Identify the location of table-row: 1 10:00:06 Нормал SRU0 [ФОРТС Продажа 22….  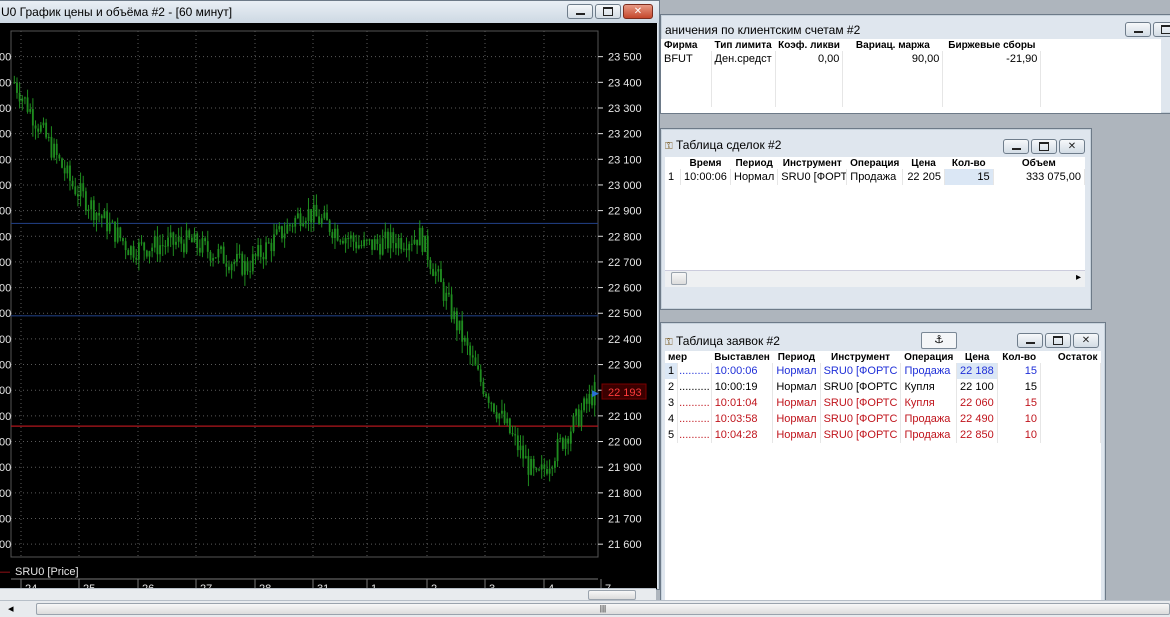
(875, 177).